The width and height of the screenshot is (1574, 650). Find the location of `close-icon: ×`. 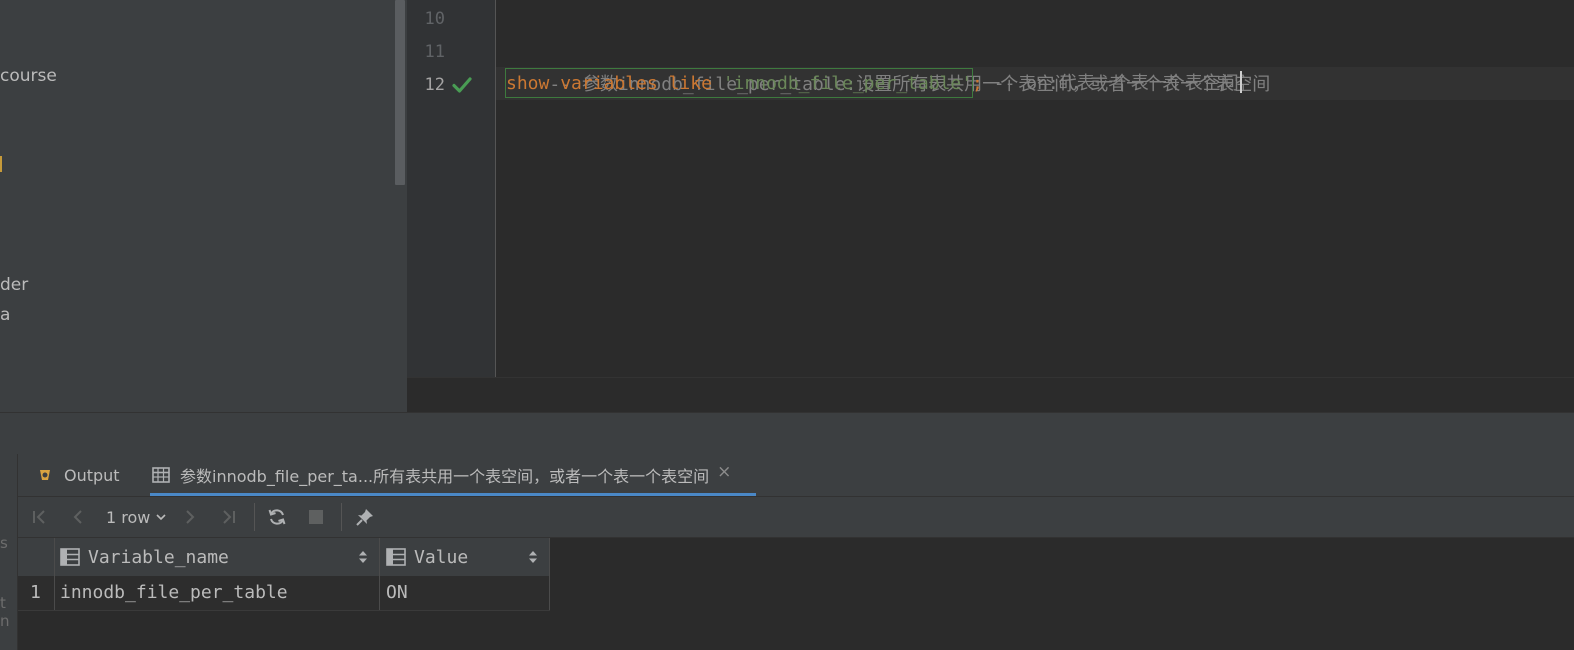

close-icon: × is located at coordinates (724, 472).